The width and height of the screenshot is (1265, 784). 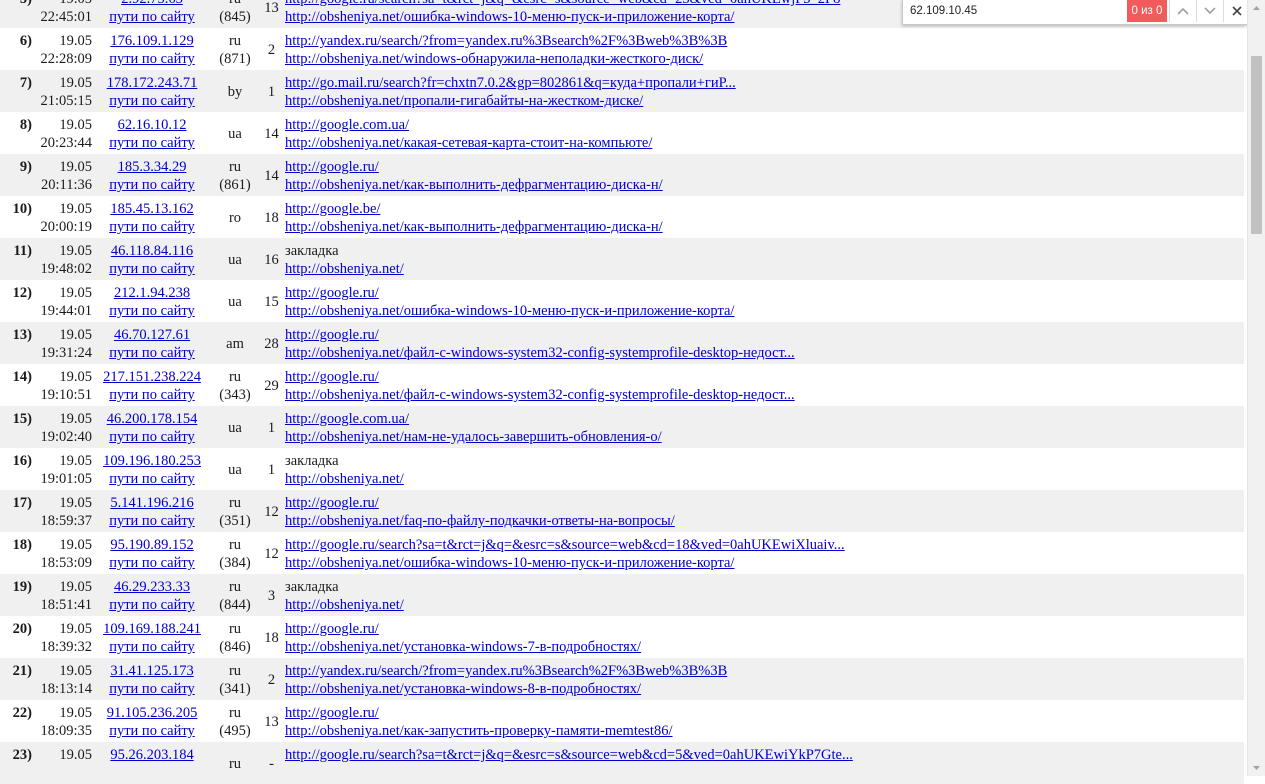 I want to click on visitor-ip-link: 46.200.178.154, so click(x=152, y=419).